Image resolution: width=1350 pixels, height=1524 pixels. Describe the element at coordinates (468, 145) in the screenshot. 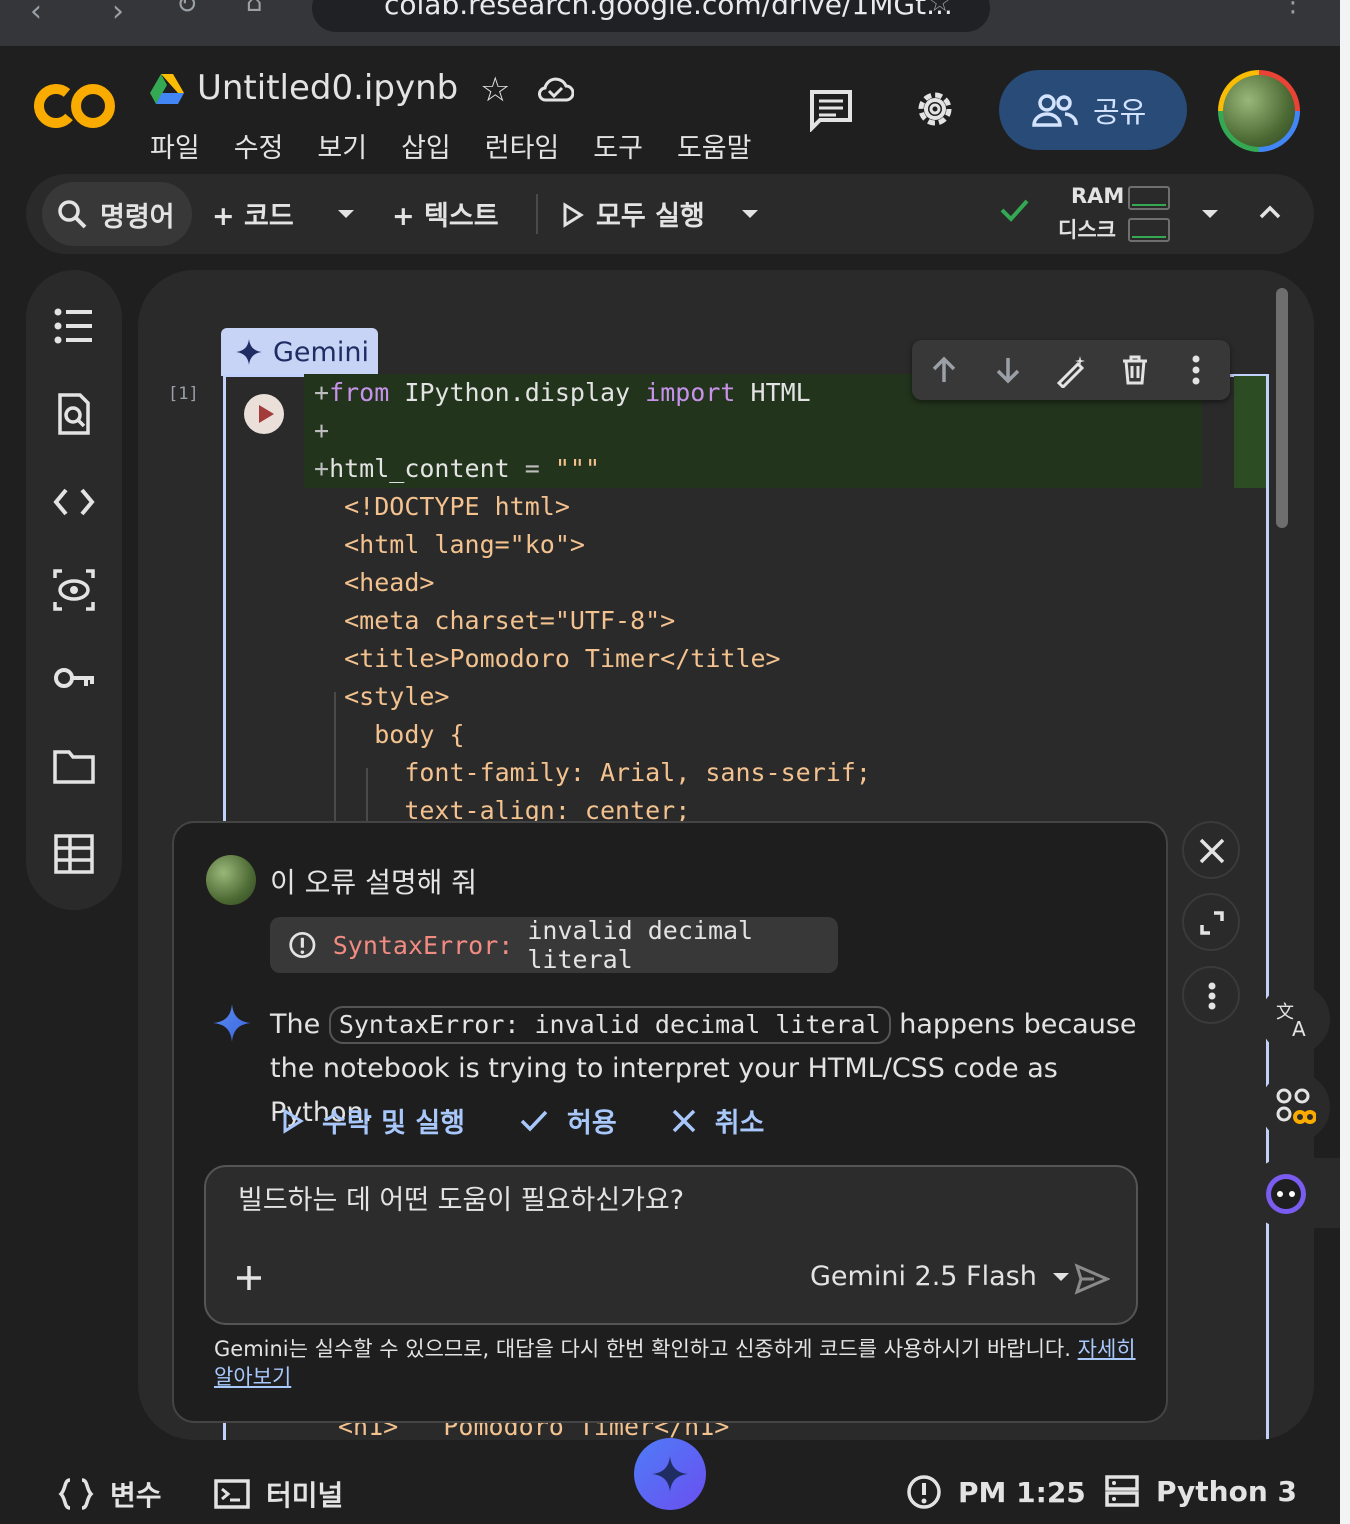

I see `menu-bar: 파일 수정 보기 삽입 런타임 도구 도움말` at that location.